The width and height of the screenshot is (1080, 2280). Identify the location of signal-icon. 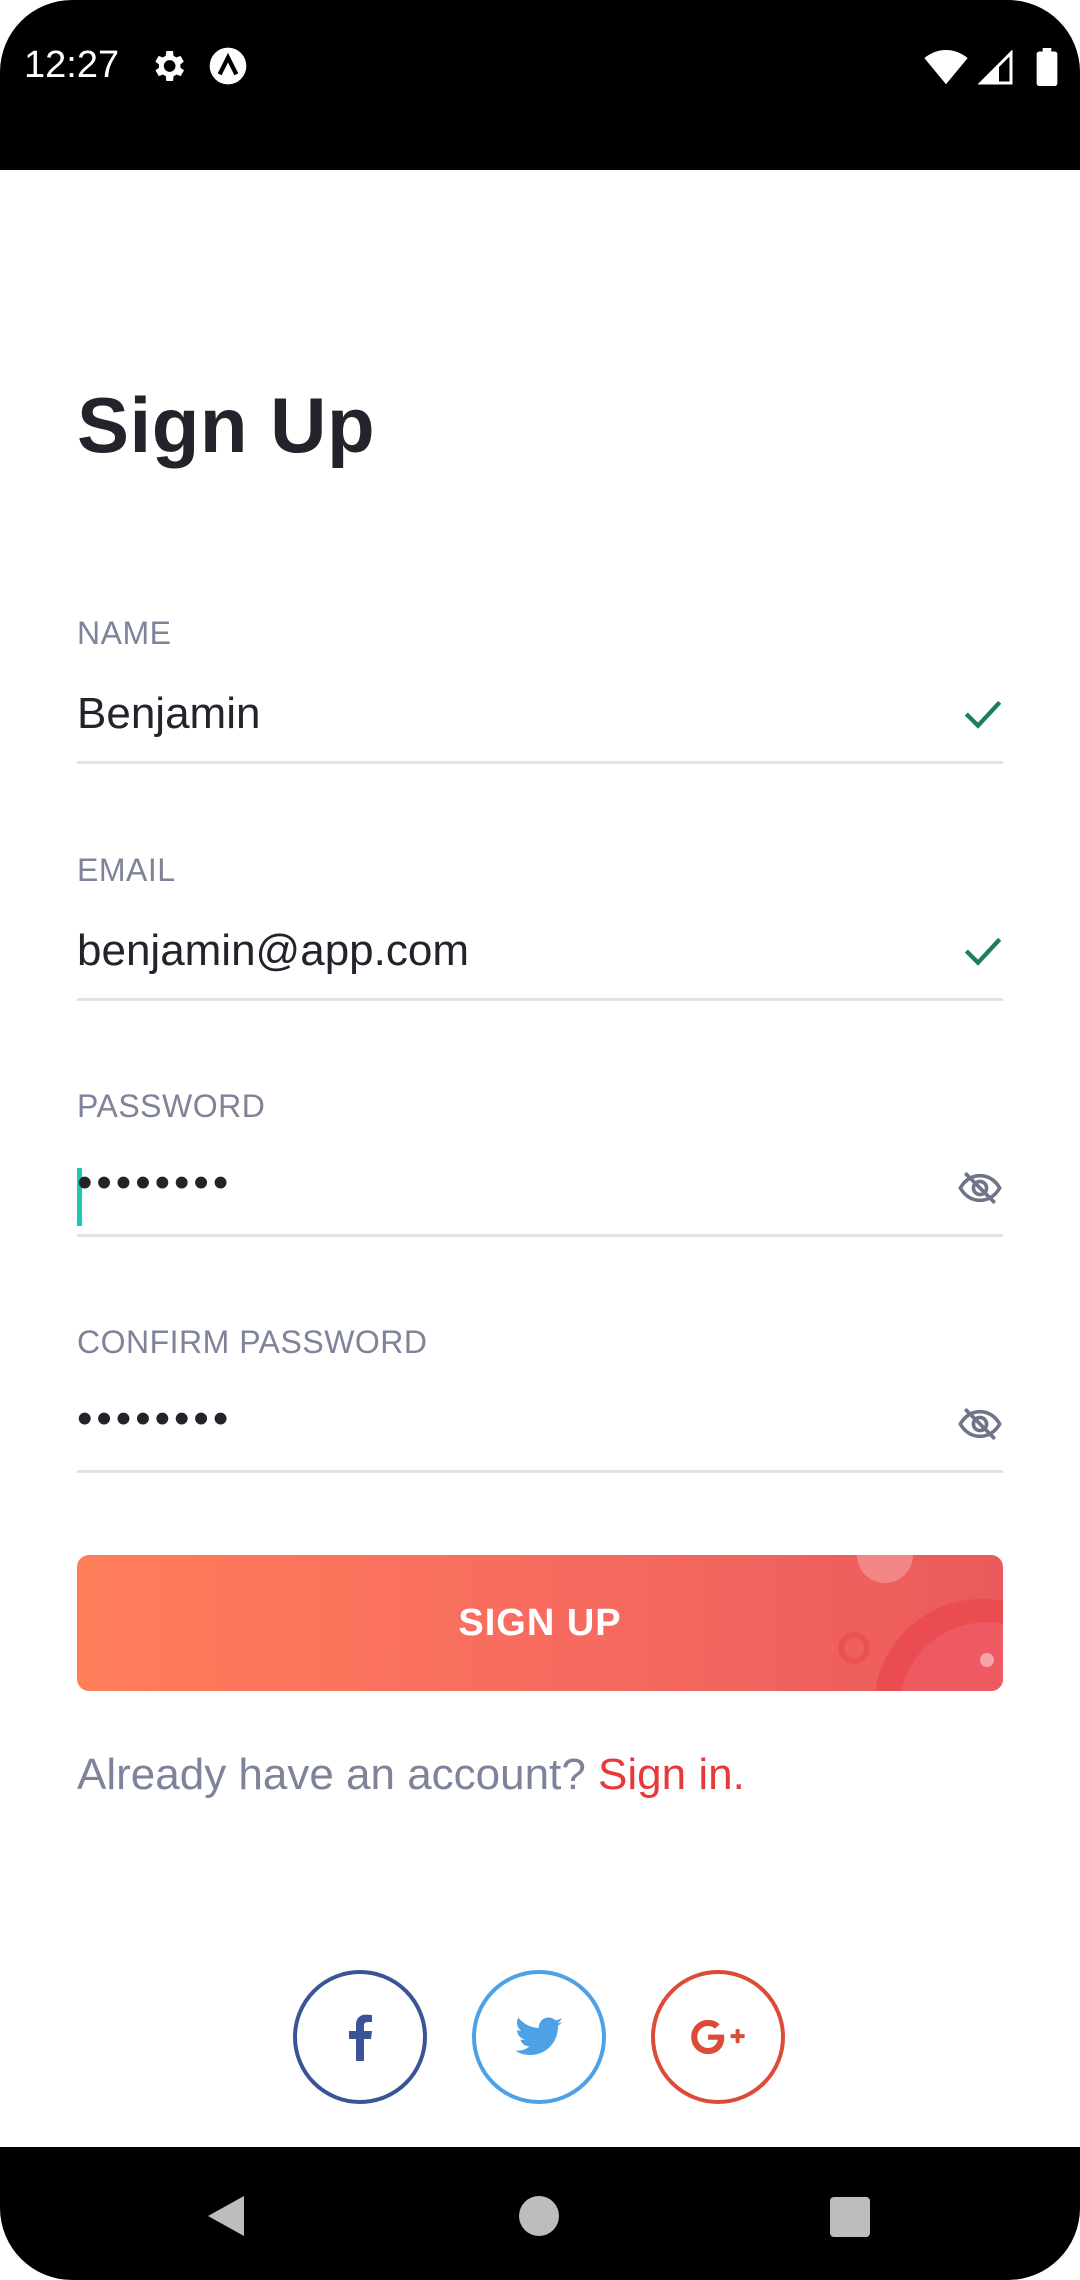
(995, 67).